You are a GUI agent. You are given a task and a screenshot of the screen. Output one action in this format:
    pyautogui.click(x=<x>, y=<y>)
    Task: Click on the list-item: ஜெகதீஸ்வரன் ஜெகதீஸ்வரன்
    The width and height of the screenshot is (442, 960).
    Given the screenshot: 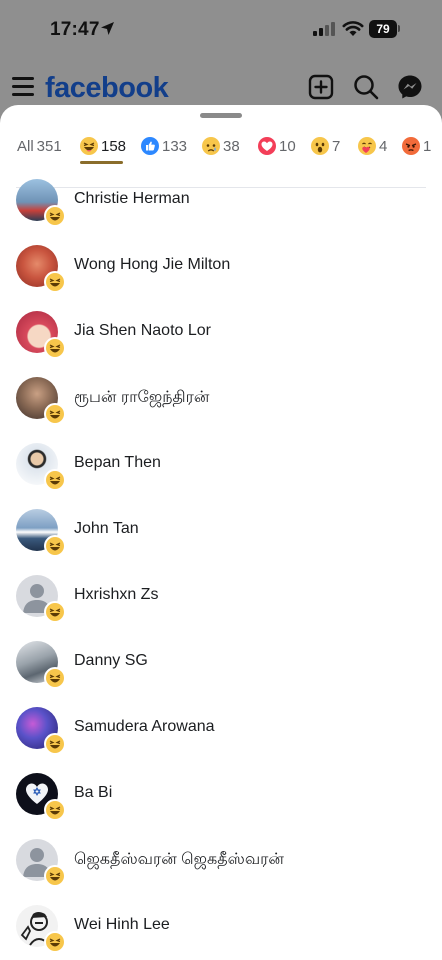 What is the action you would take?
    pyautogui.click(x=221, y=860)
    